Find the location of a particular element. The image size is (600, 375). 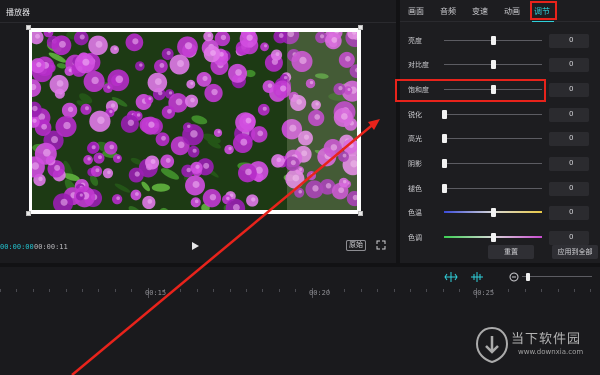

adjust-row-sharpen: 锐化 0 is located at coordinates (500, 115).